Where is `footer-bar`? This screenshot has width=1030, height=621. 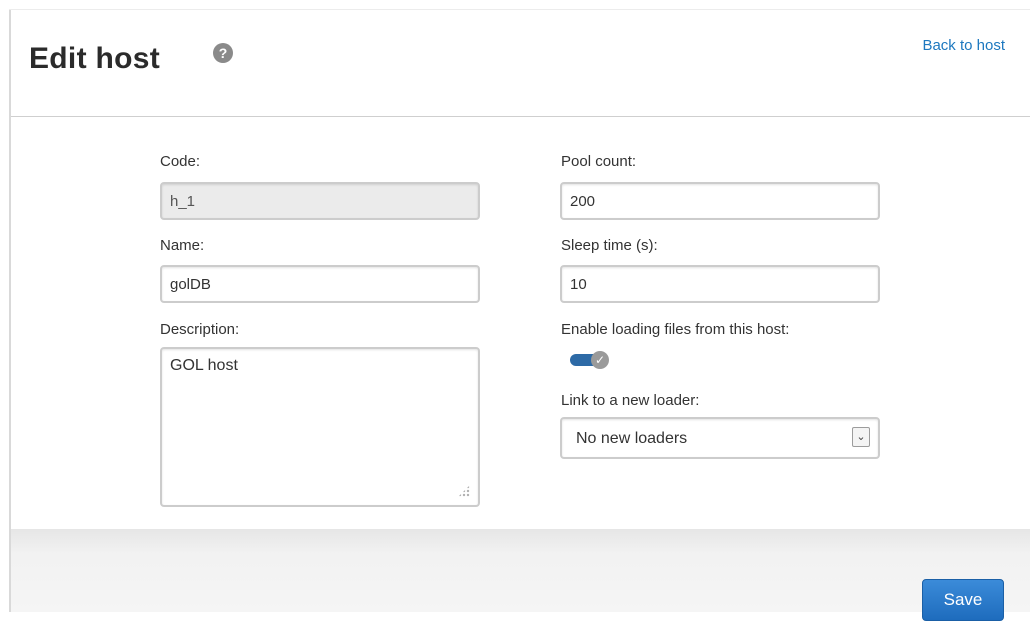 footer-bar is located at coordinates (519, 570).